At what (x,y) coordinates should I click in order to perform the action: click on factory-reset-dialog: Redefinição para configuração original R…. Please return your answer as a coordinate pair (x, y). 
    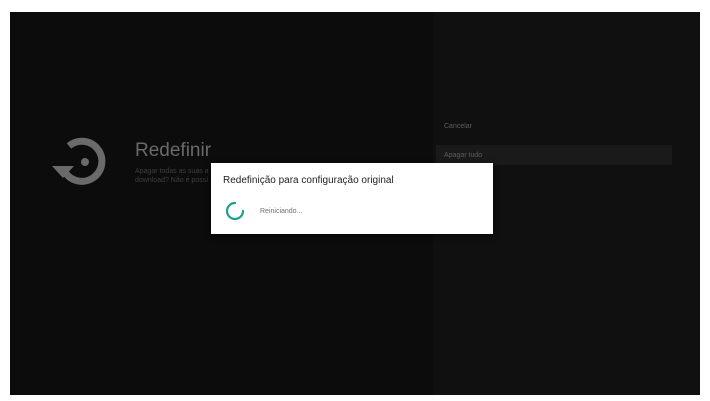
    Looking at the image, I should click on (352, 198).